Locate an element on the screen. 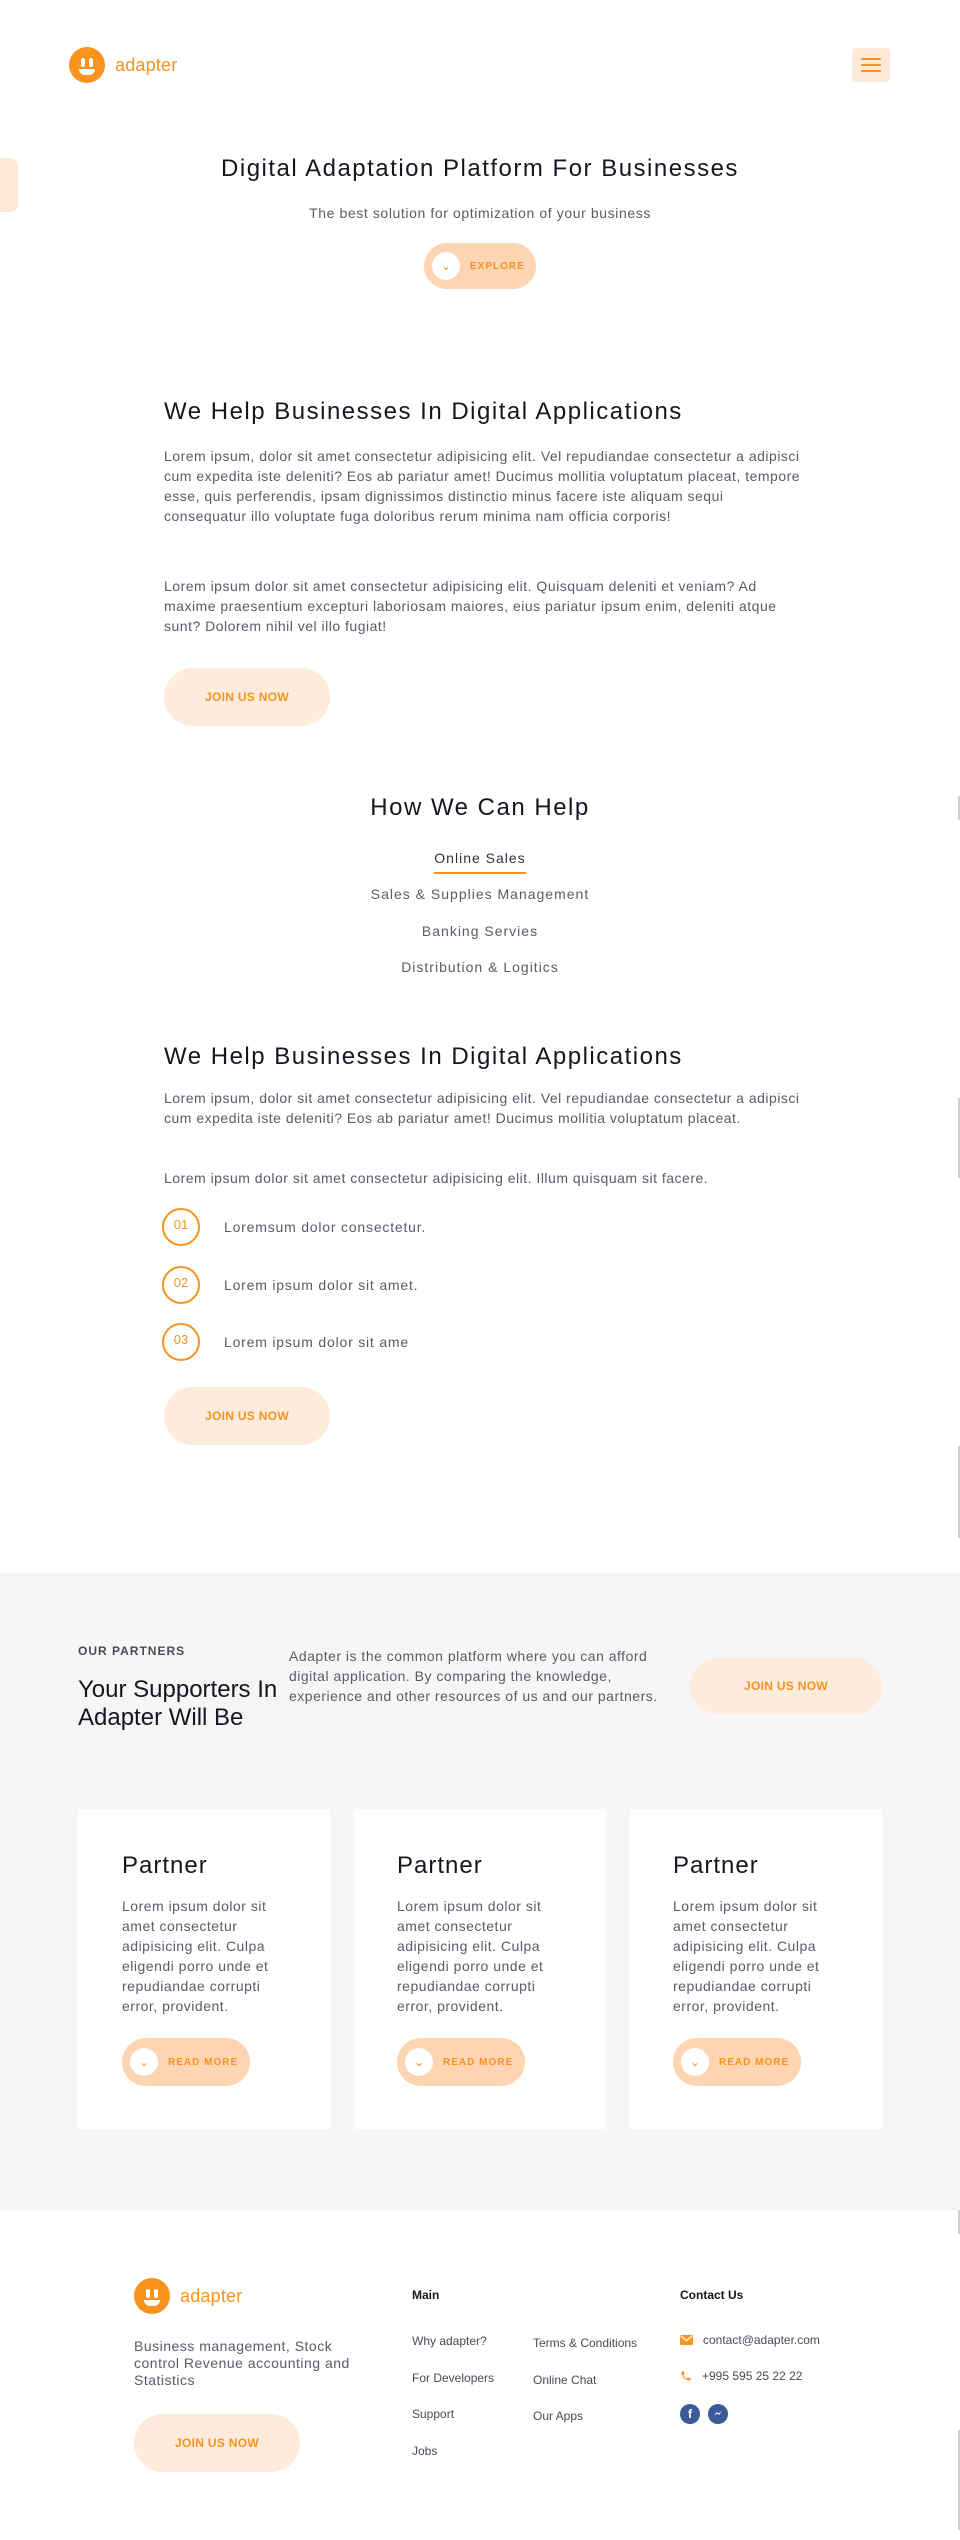 The height and width of the screenshot is (2540, 960). step-text: Loremsum dolor consectetur. is located at coordinates (325, 1227).